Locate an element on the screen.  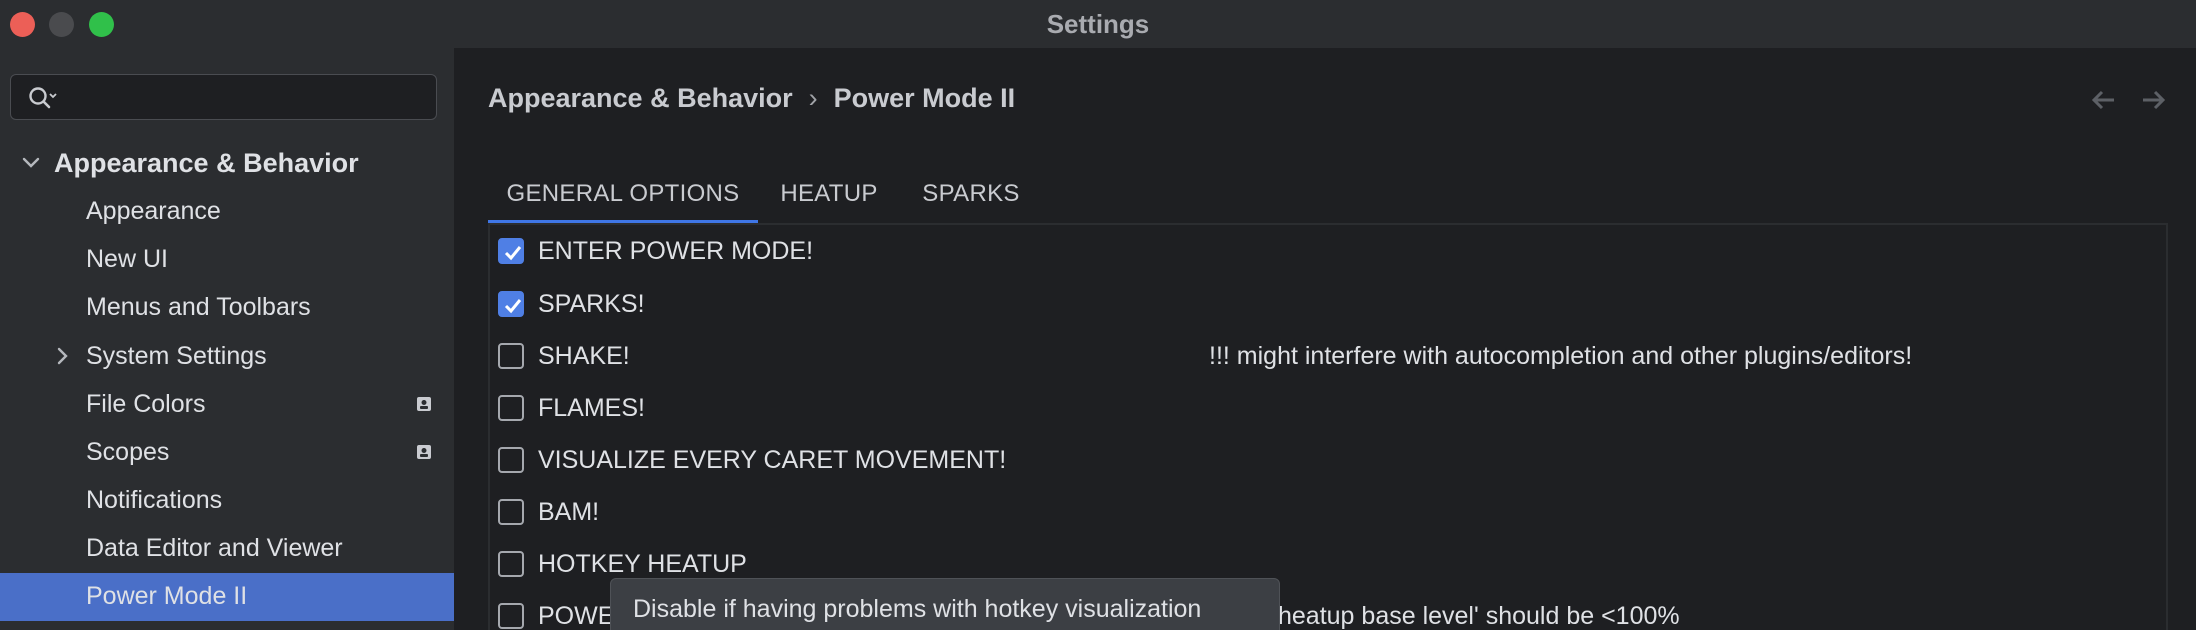
sidebar-item-appearance: Appearance is located at coordinates (227, 211).